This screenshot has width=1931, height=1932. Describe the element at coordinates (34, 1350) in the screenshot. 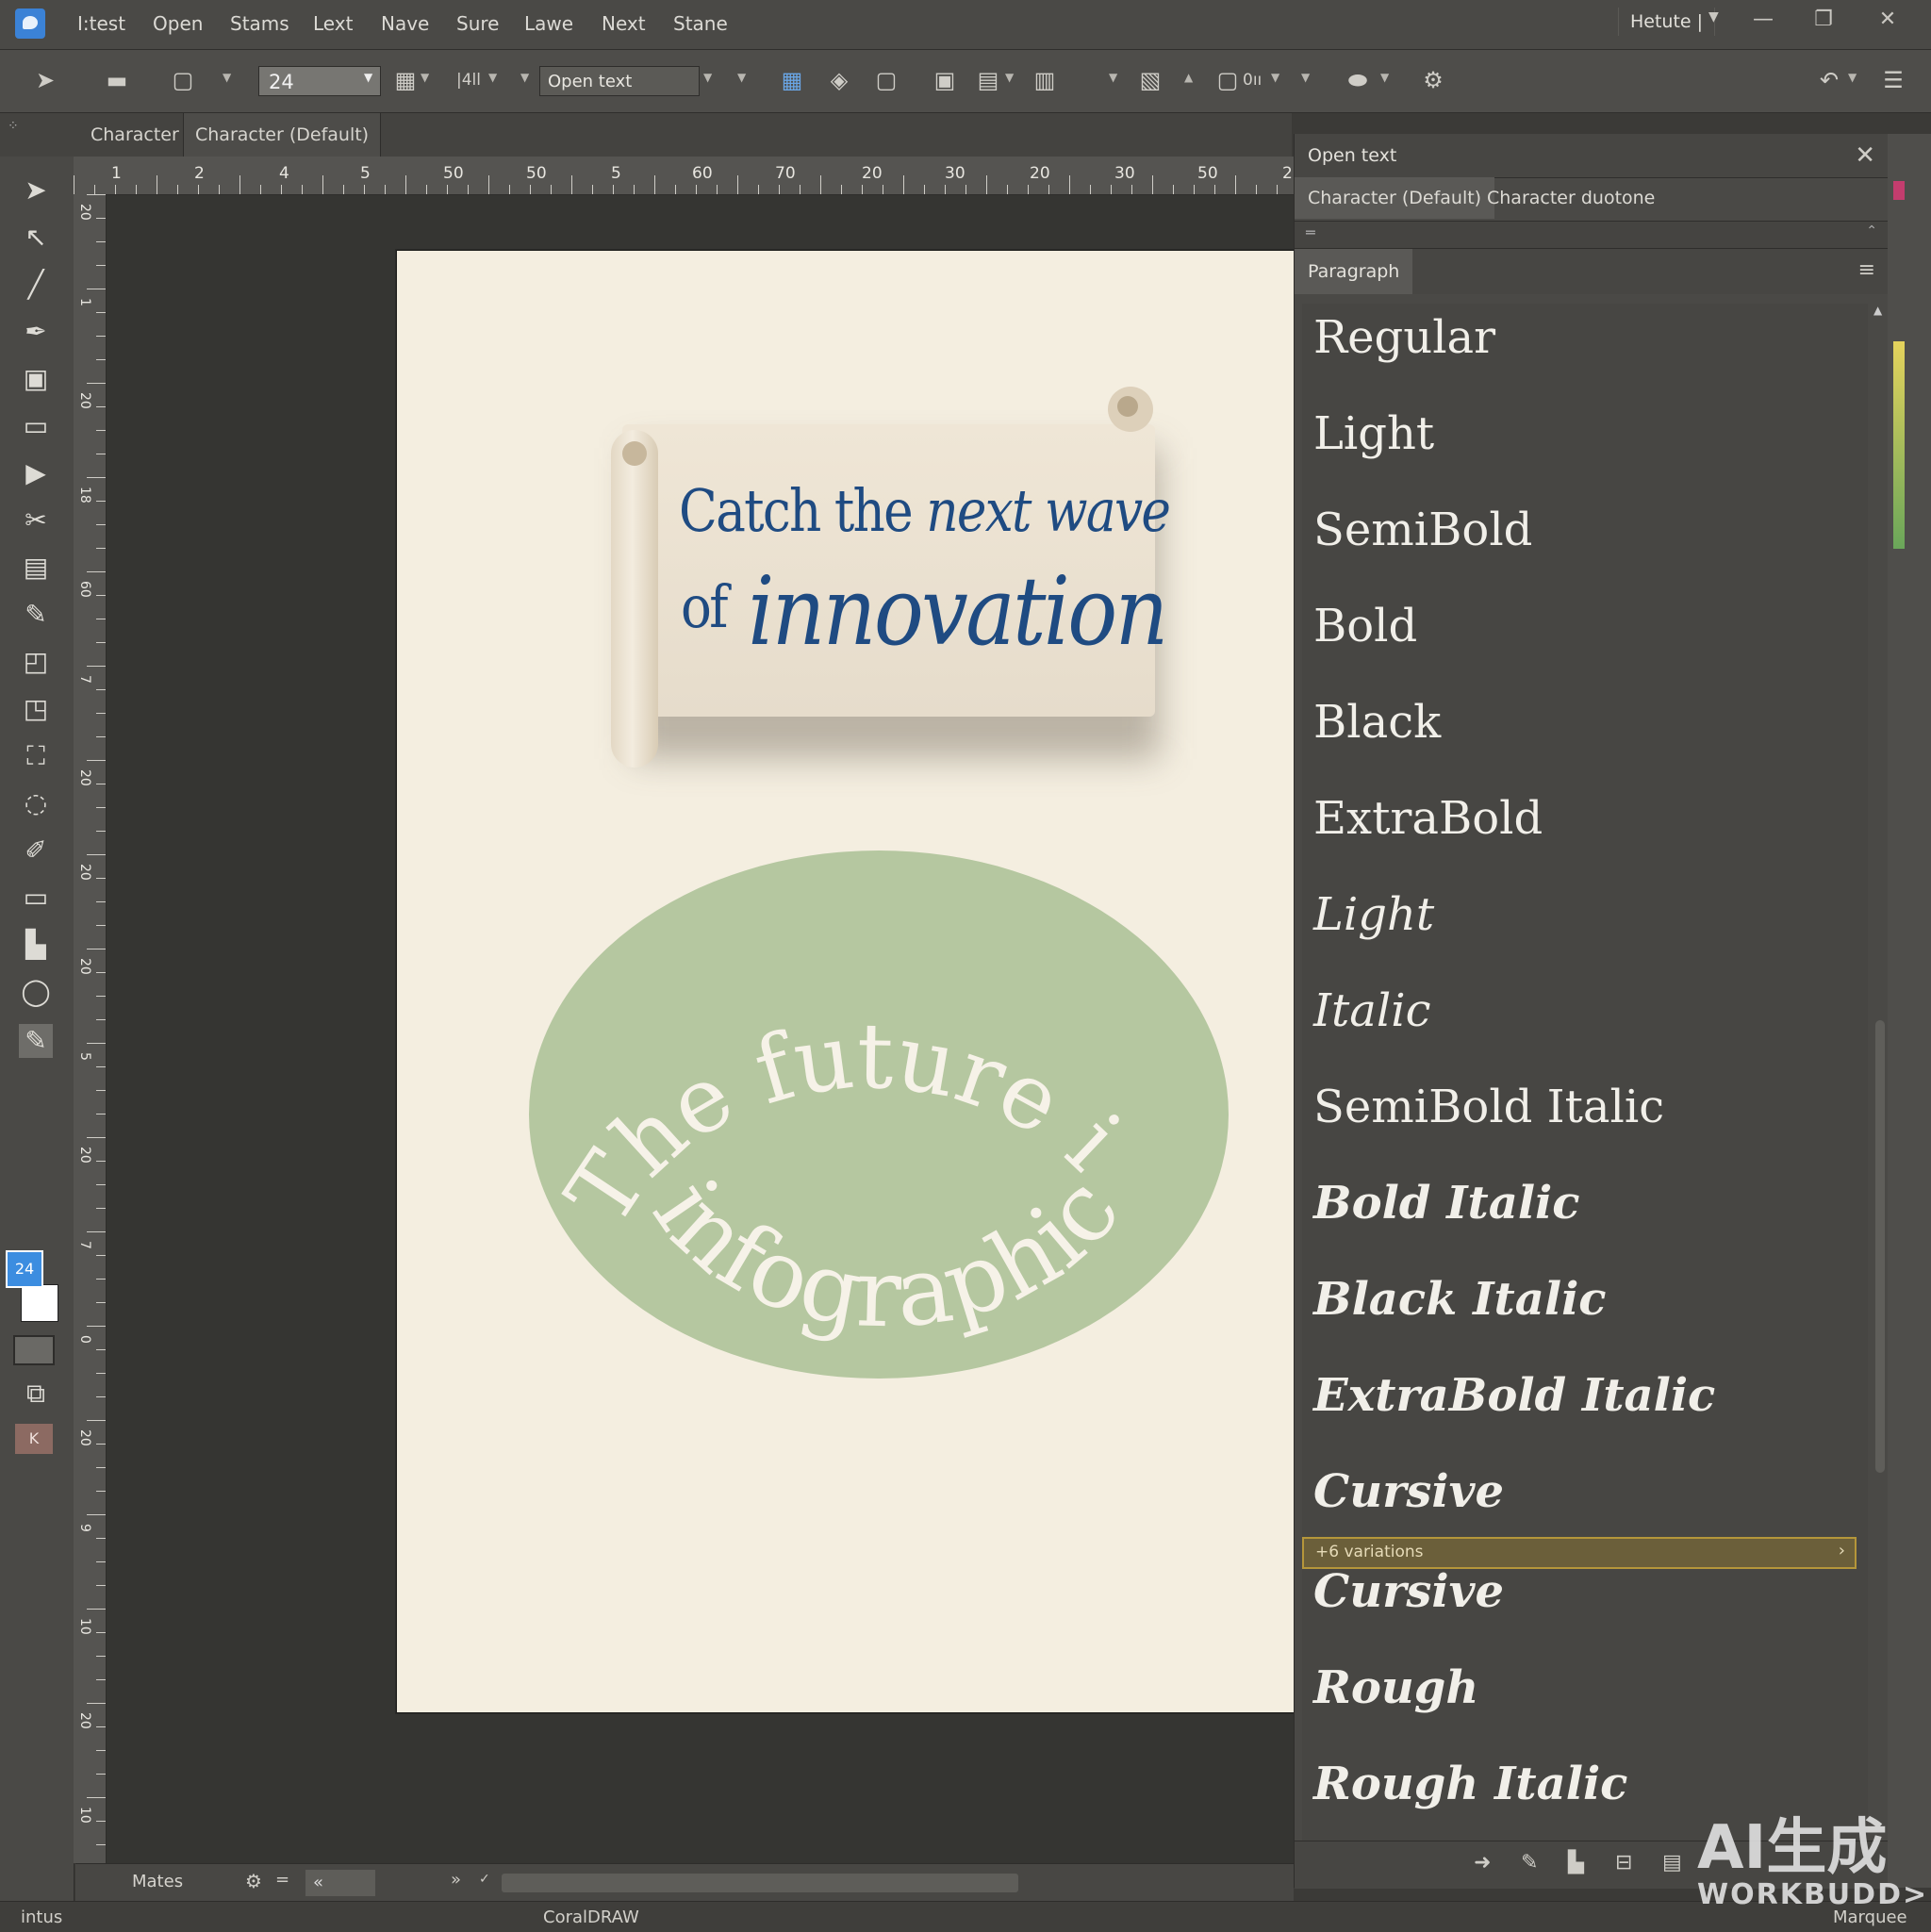

I see `fill-indicator` at that location.